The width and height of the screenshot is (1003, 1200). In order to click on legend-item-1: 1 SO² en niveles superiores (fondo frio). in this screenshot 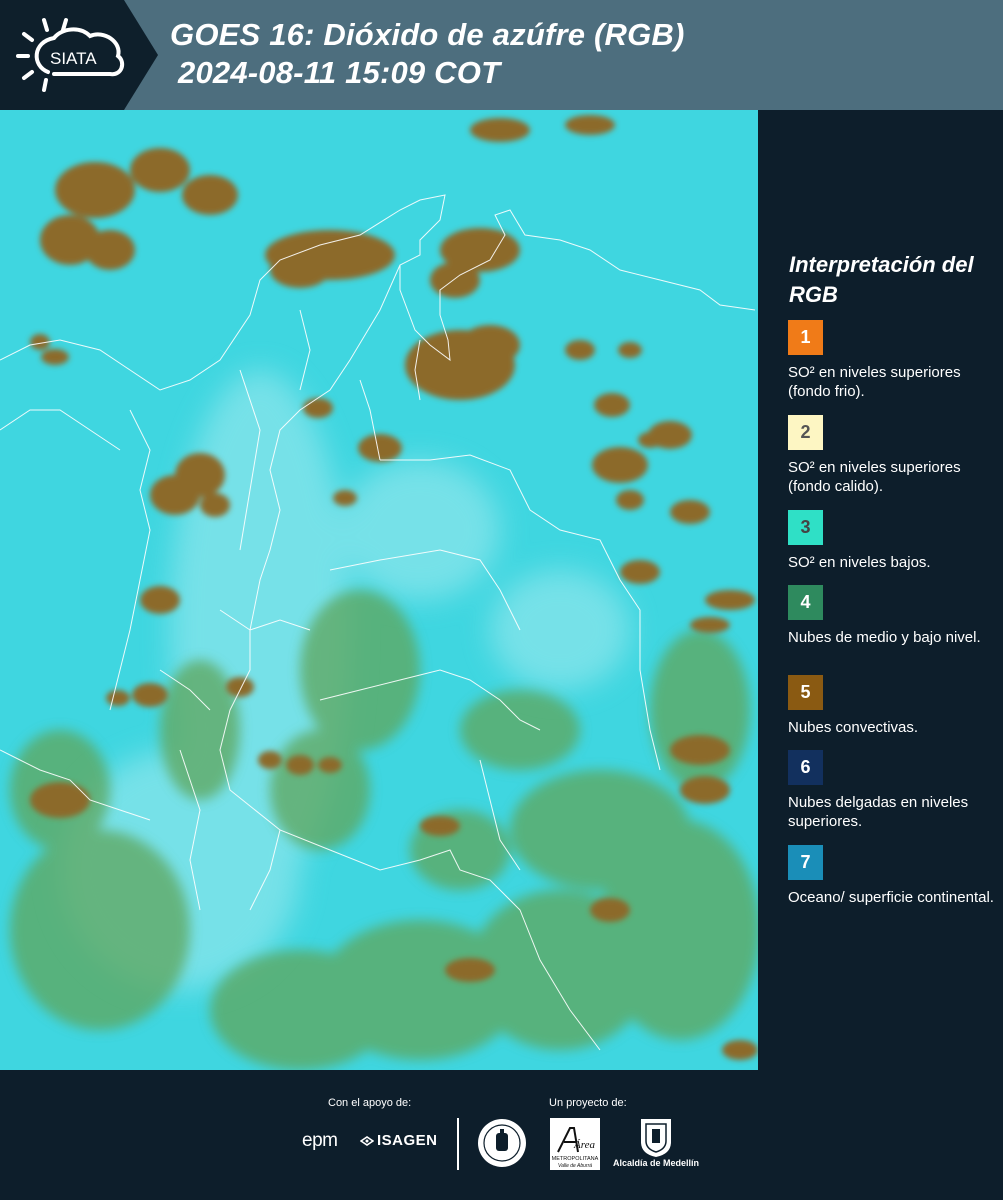, I will do `click(893, 360)`.